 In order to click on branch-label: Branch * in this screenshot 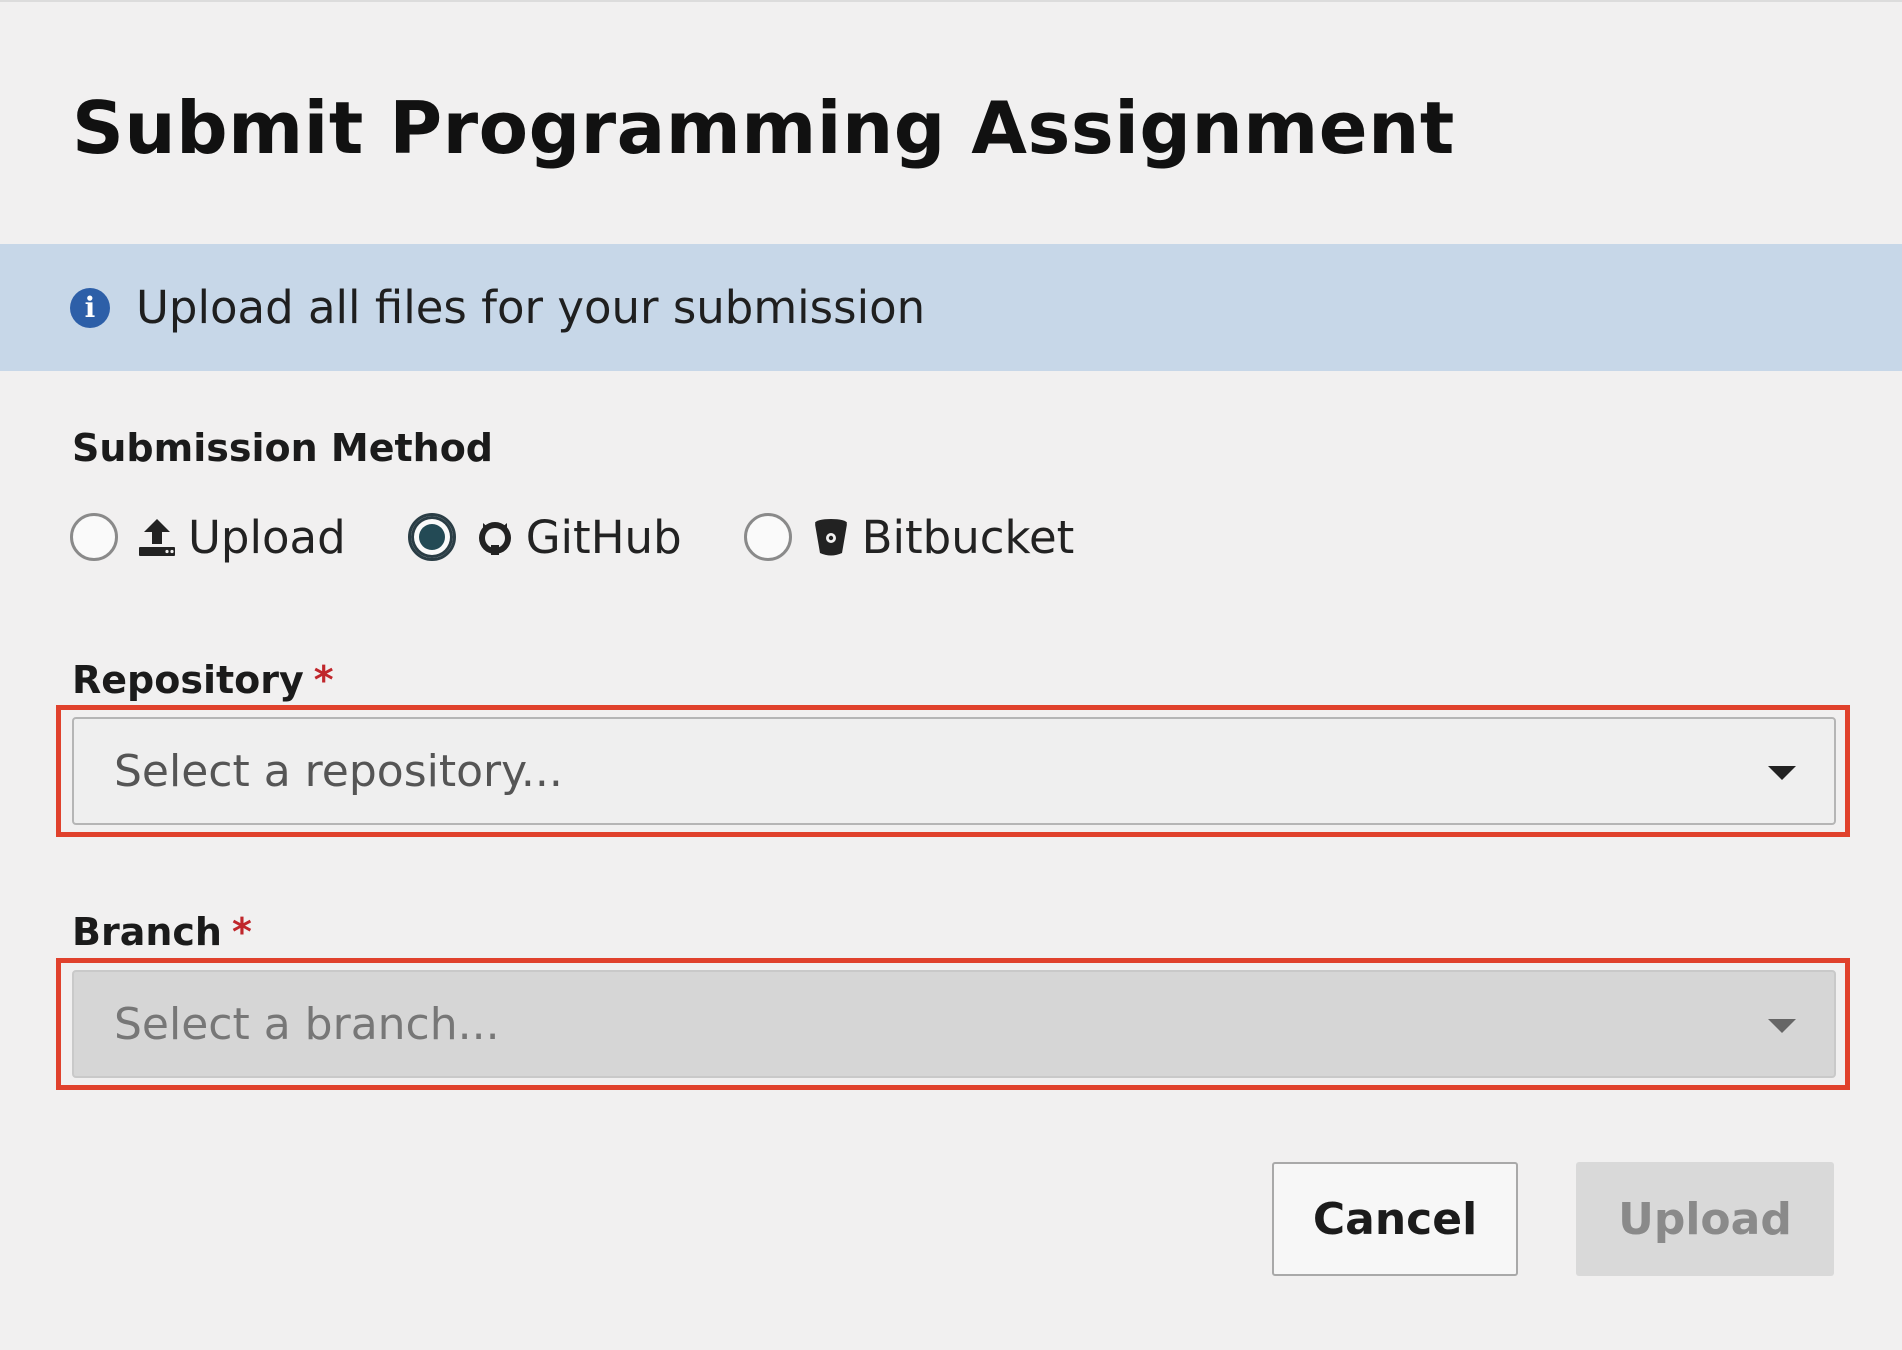, I will do `click(162, 932)`.